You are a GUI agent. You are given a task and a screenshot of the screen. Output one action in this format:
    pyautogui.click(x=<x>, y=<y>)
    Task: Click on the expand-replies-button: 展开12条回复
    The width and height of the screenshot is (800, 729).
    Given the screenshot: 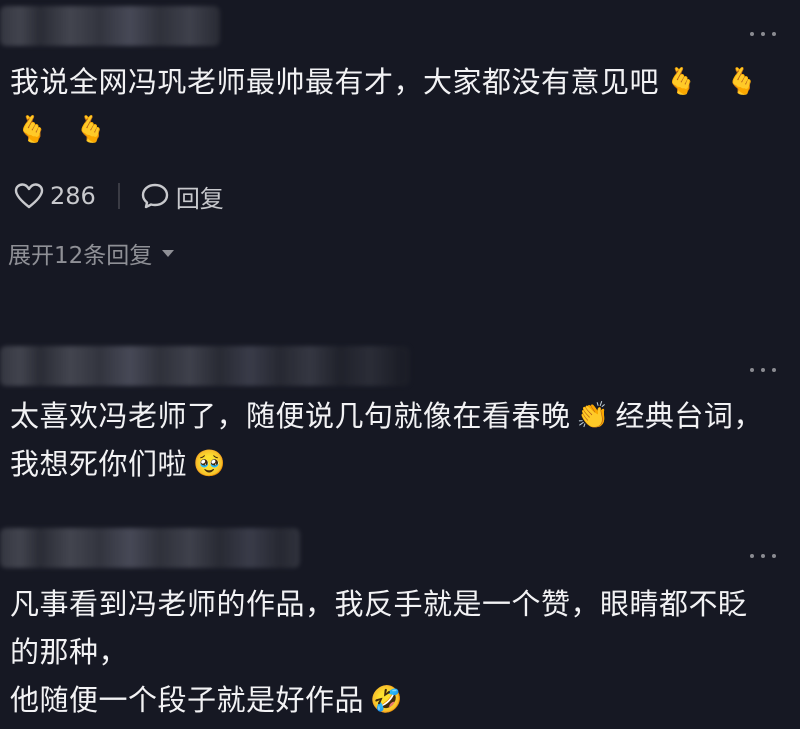 What is the action you would take?
    pyautogui.click(x=91, y=253)
    